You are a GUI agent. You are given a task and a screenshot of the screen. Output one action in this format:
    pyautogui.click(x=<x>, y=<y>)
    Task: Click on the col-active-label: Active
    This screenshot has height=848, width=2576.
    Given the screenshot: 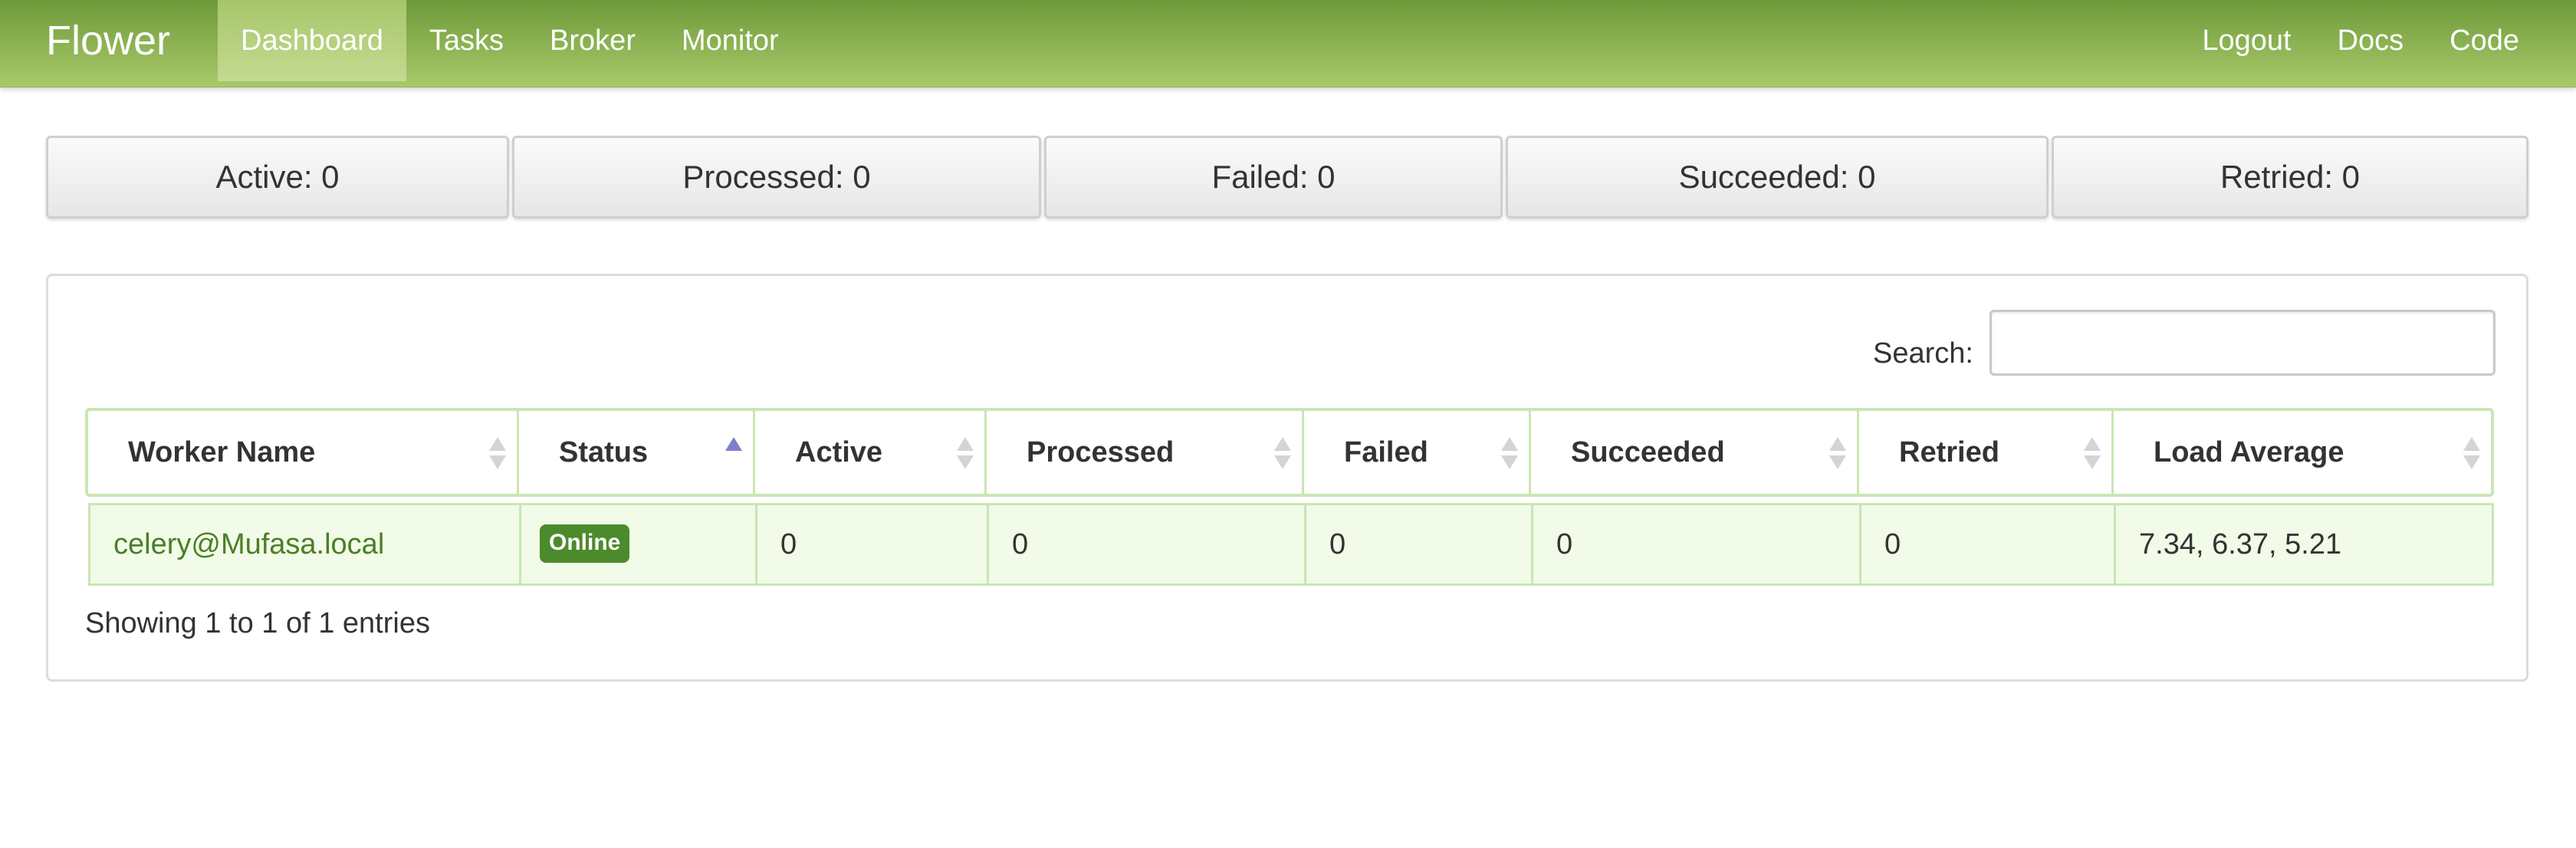 What is the action you would take?
    pyautogui.click(x=839, y=452)
    